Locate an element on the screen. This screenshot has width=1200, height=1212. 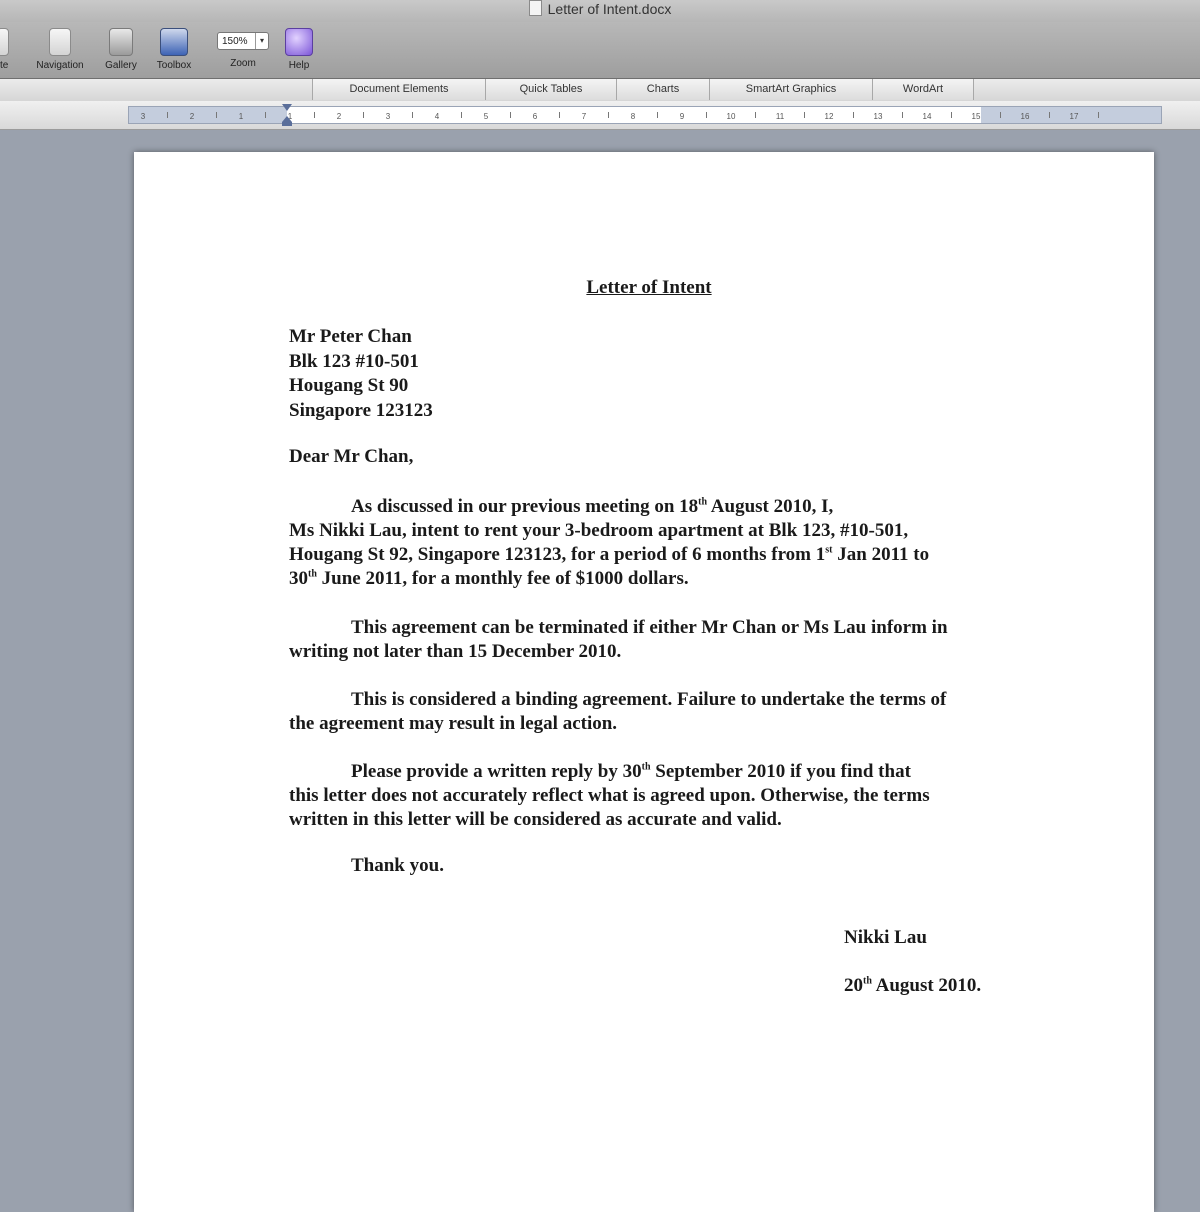
ruler-tick-label: 4 is located at coordinates (437, 116).